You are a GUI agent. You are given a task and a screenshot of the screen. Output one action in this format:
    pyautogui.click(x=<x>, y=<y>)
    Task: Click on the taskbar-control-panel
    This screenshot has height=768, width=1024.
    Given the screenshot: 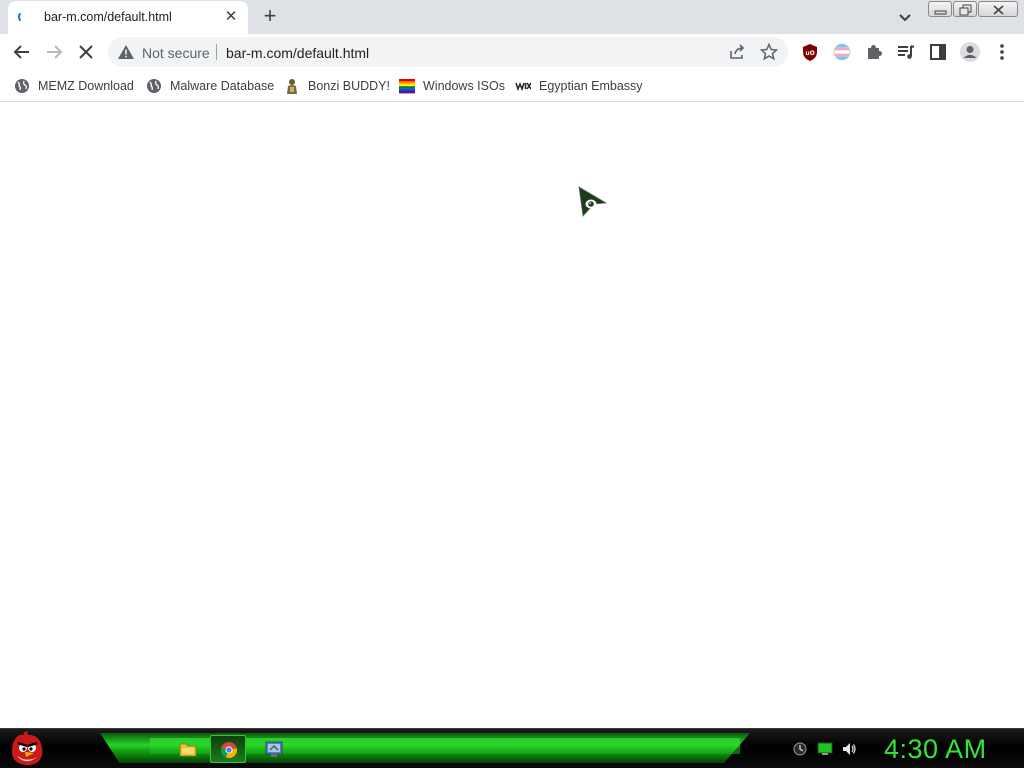 What is the action you would take?
    pyautogui.click(x=274, y=749)
    